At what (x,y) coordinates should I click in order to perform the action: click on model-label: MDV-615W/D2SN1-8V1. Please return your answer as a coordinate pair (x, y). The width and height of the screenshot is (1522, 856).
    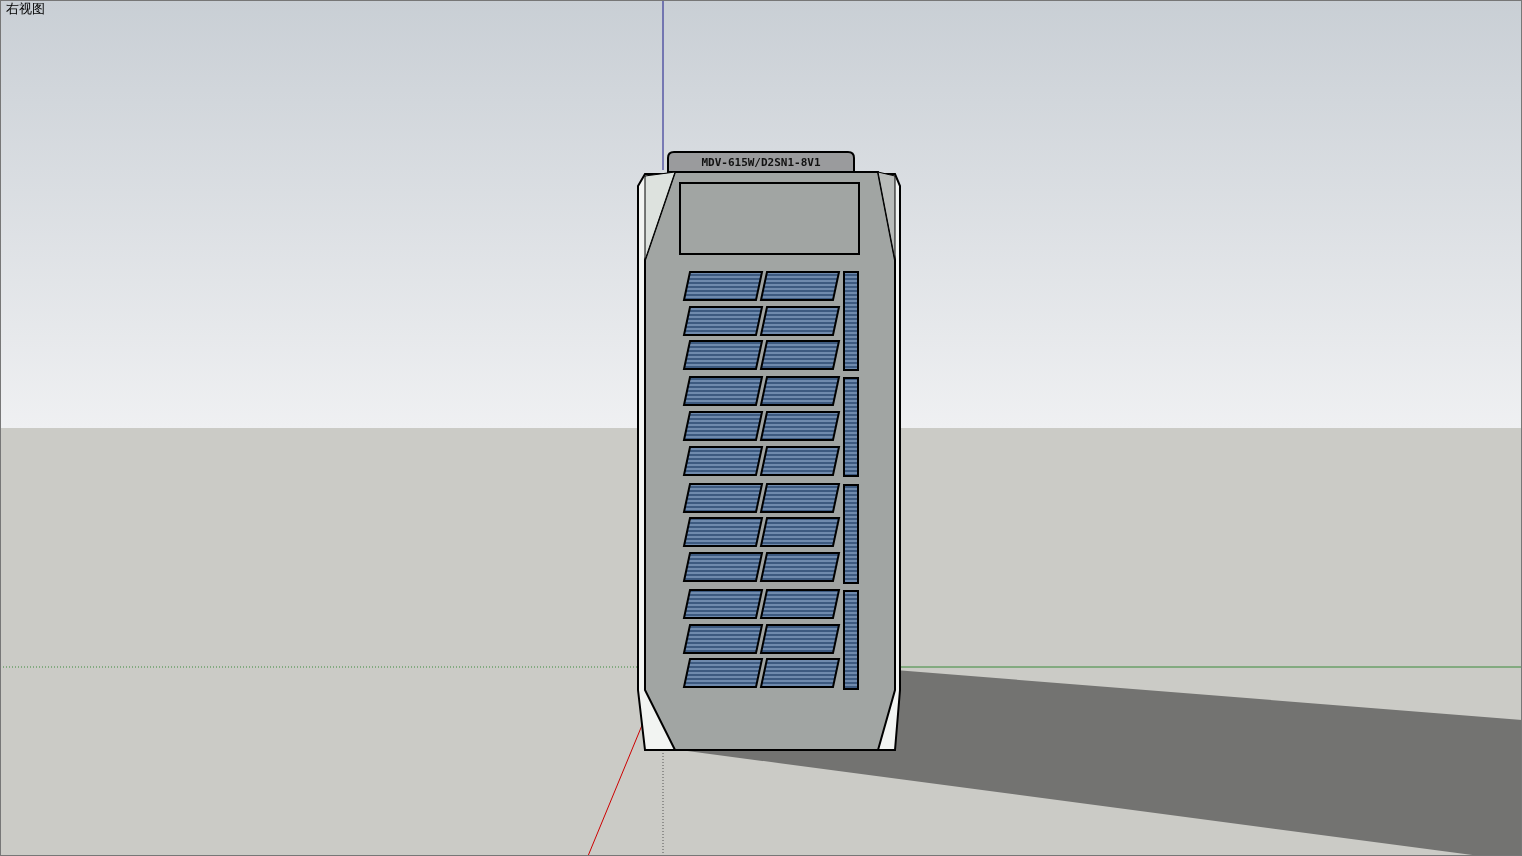
    Looking at the image, I should click on (761, 162).